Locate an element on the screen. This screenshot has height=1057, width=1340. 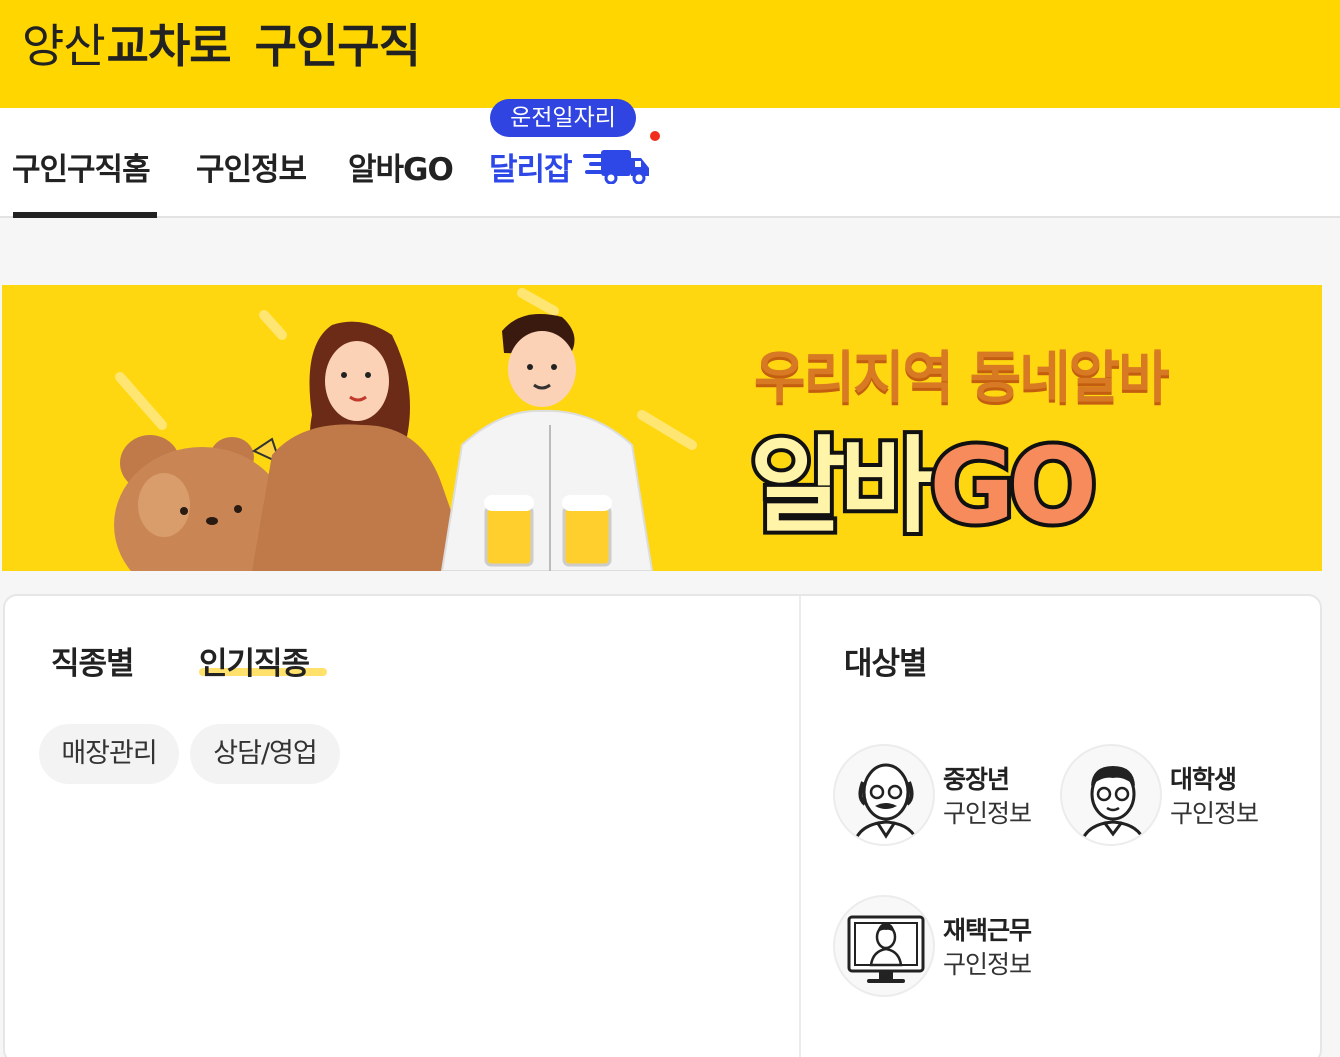
main-nav: 구인구직홈 구인정보 알바GO 달리잡 운전일자리 is located at coordinates (670, 158).